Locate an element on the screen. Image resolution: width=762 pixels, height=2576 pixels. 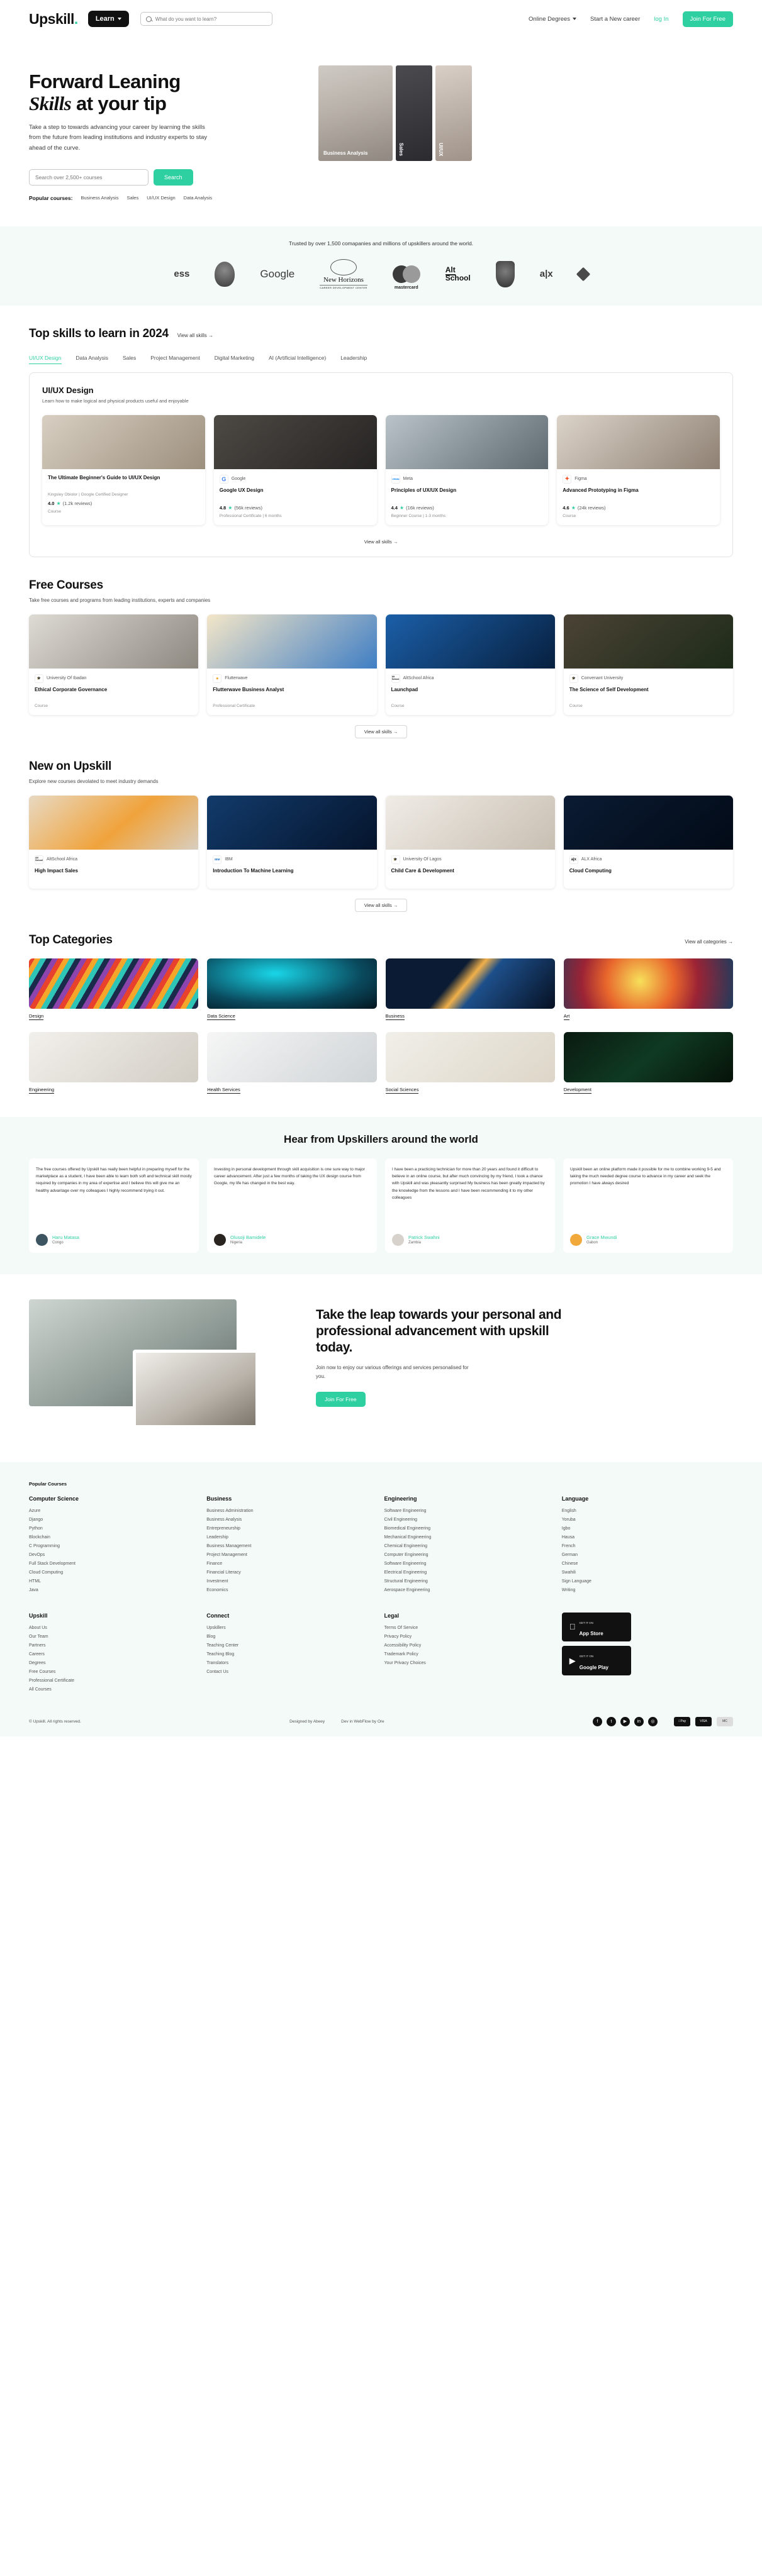
footer-link: Hausa is located at coordinates (648, 1537).